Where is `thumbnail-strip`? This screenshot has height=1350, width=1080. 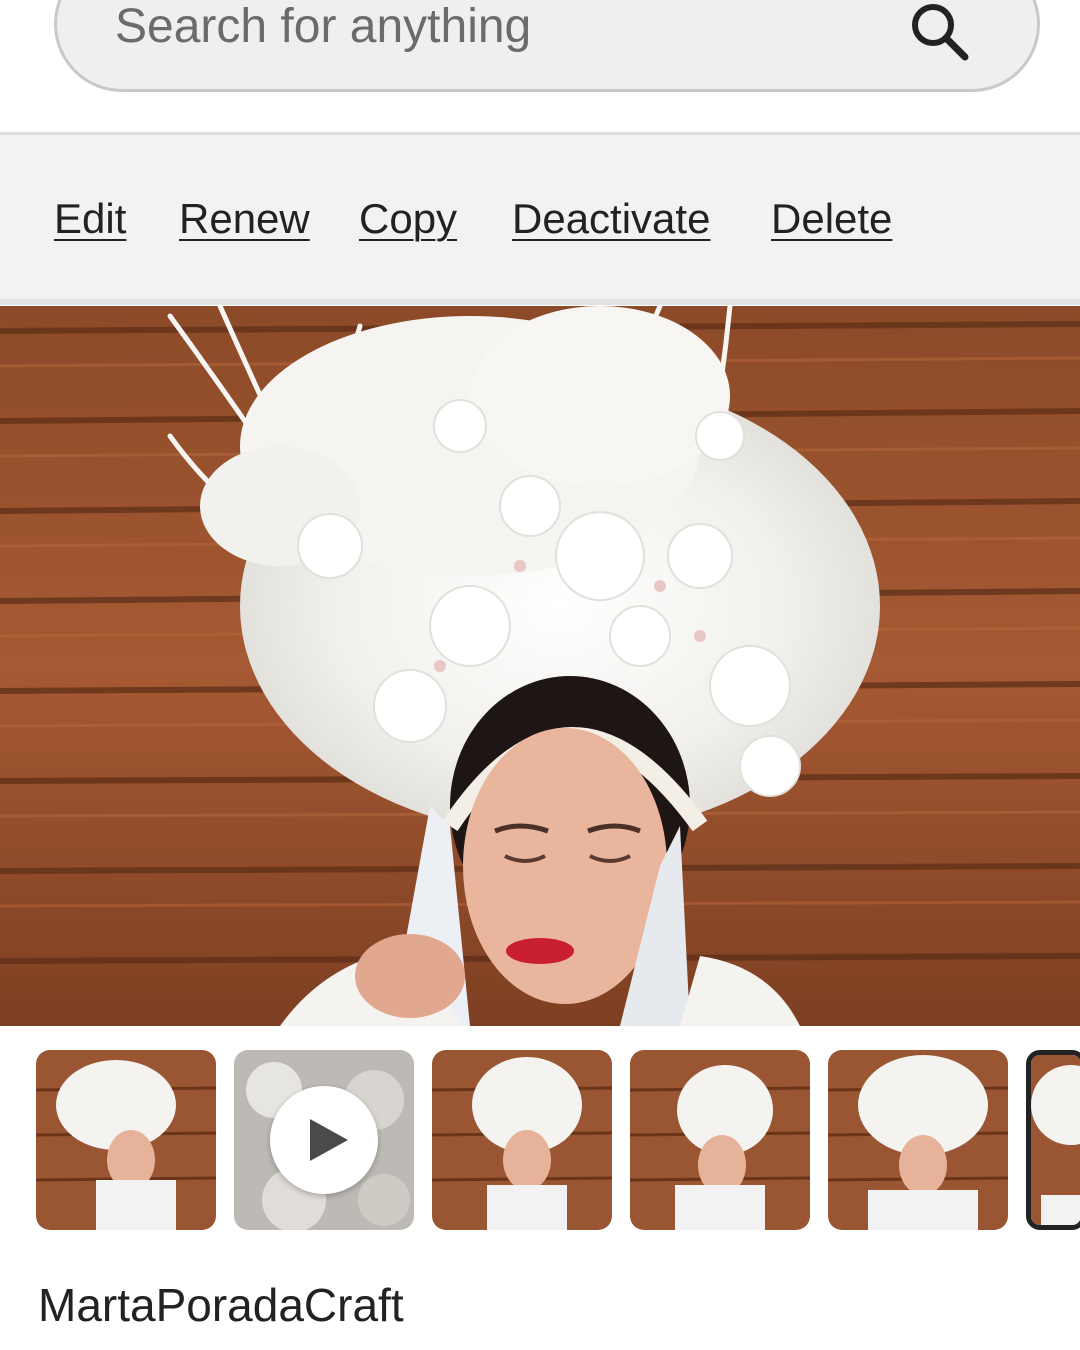 thumbnail-strip is located at coordinates (540, 1140).